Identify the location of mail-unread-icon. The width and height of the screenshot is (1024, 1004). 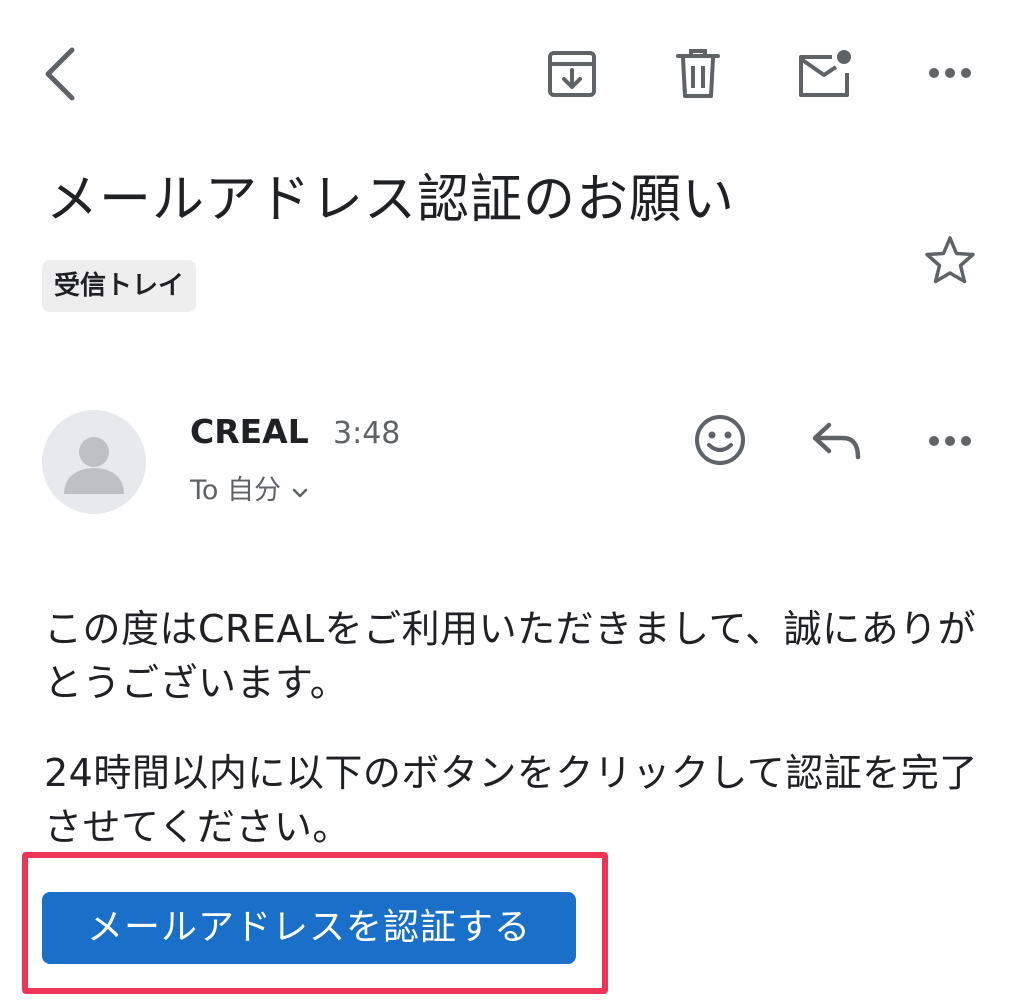
(825, 73).